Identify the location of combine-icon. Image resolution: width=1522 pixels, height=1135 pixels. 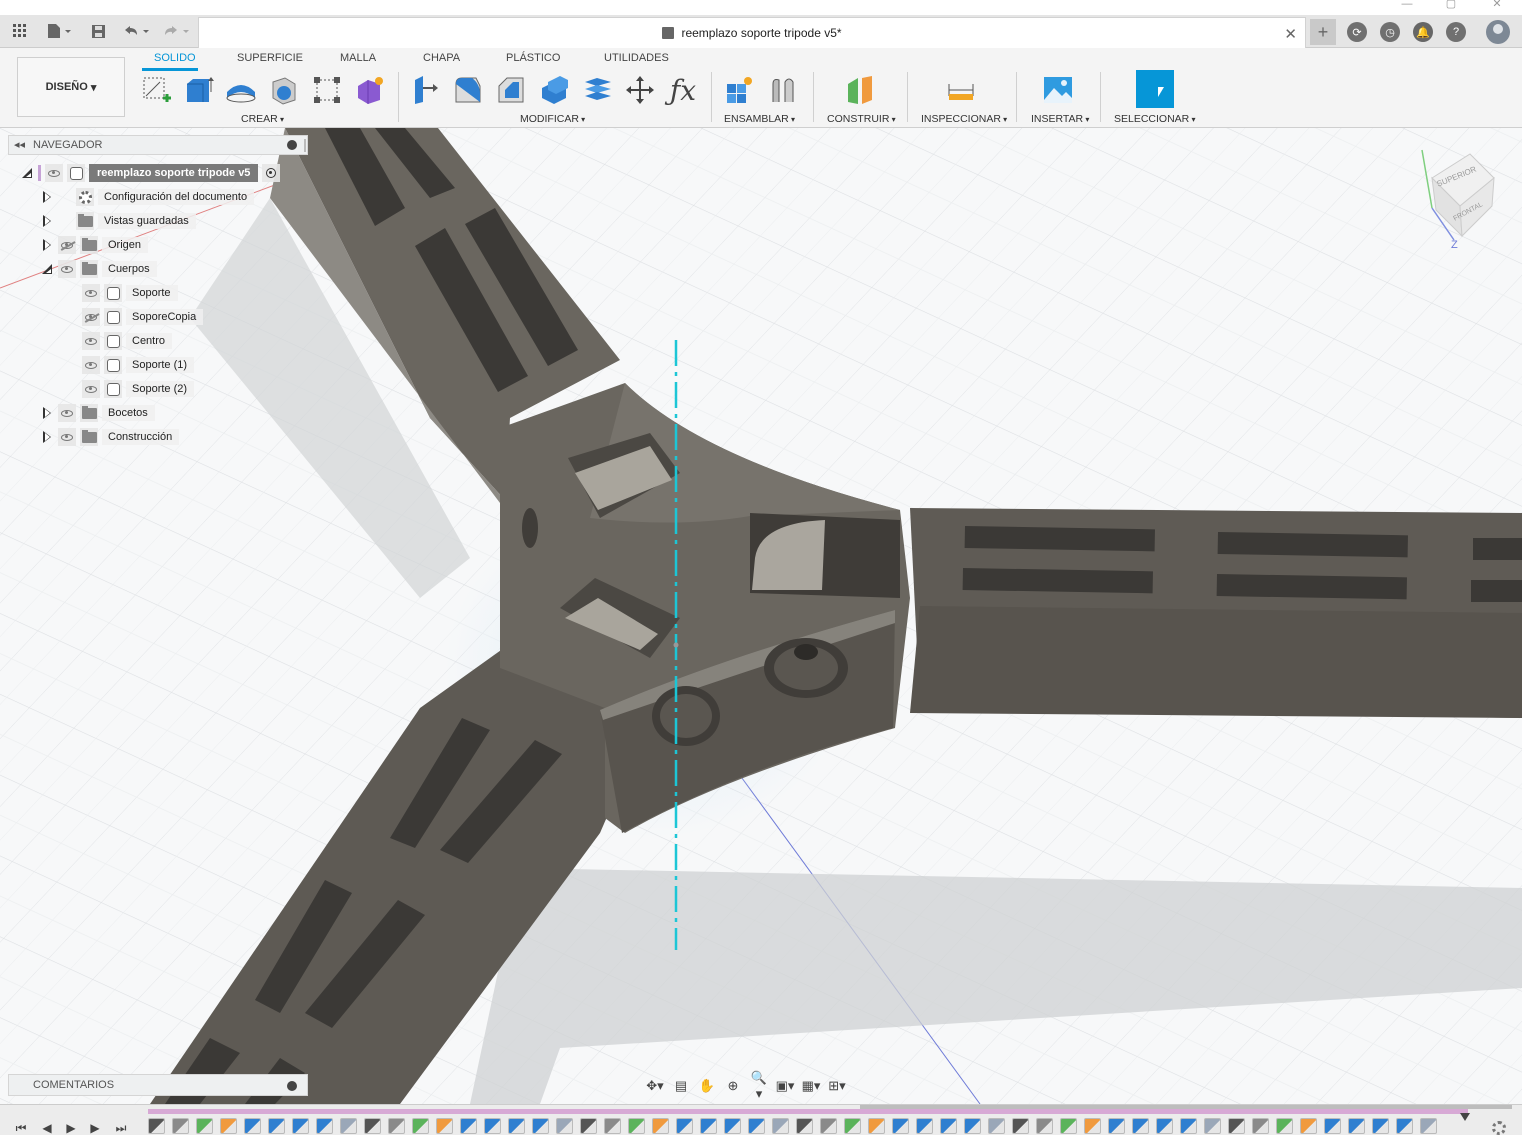
(597, 90).